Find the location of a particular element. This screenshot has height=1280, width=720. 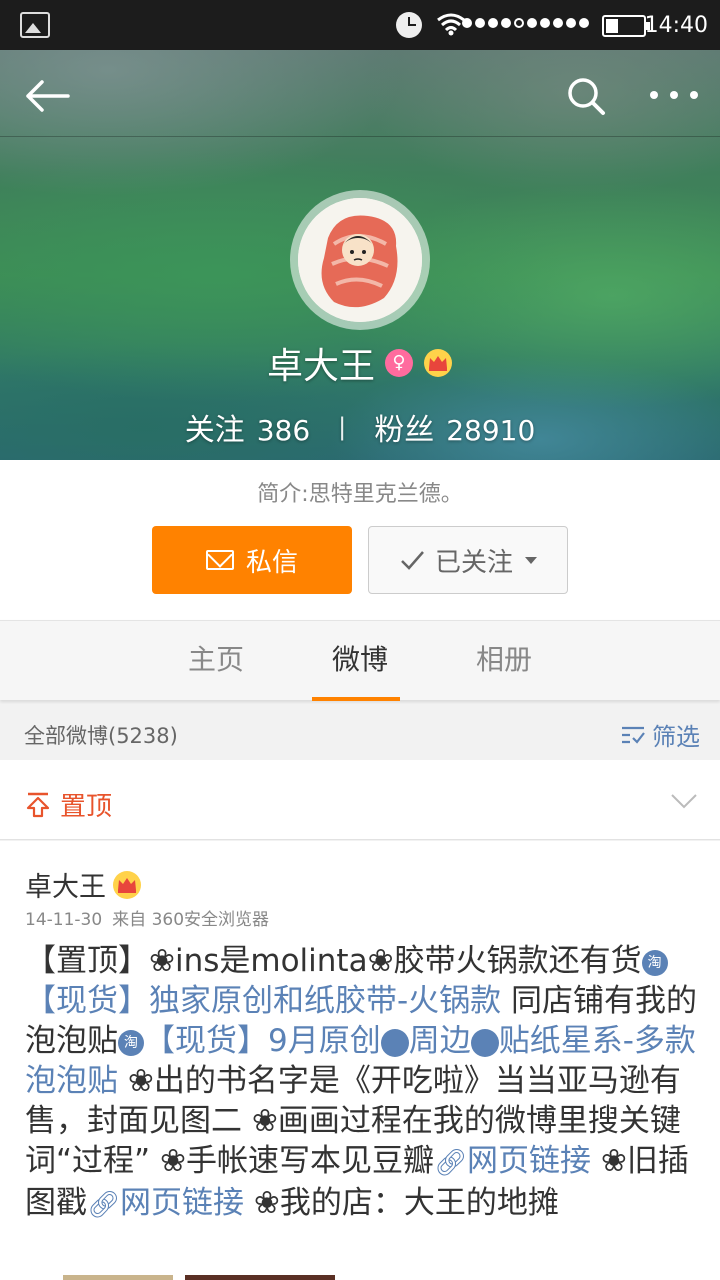

pinned-section: 置顶 is located at coordinates (360, 800).